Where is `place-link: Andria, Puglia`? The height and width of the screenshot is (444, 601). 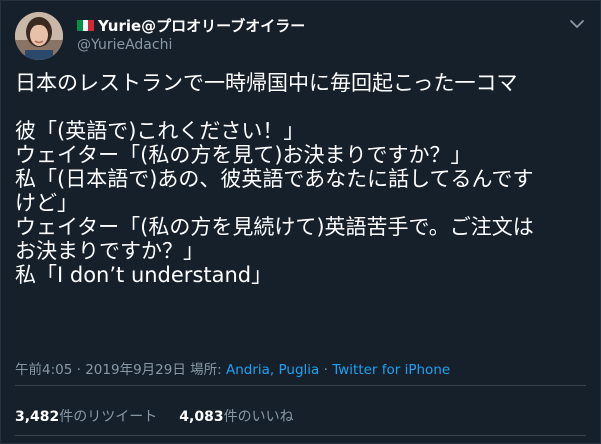 place-link: Andria, Puglia is located at coordinates (272, 370).